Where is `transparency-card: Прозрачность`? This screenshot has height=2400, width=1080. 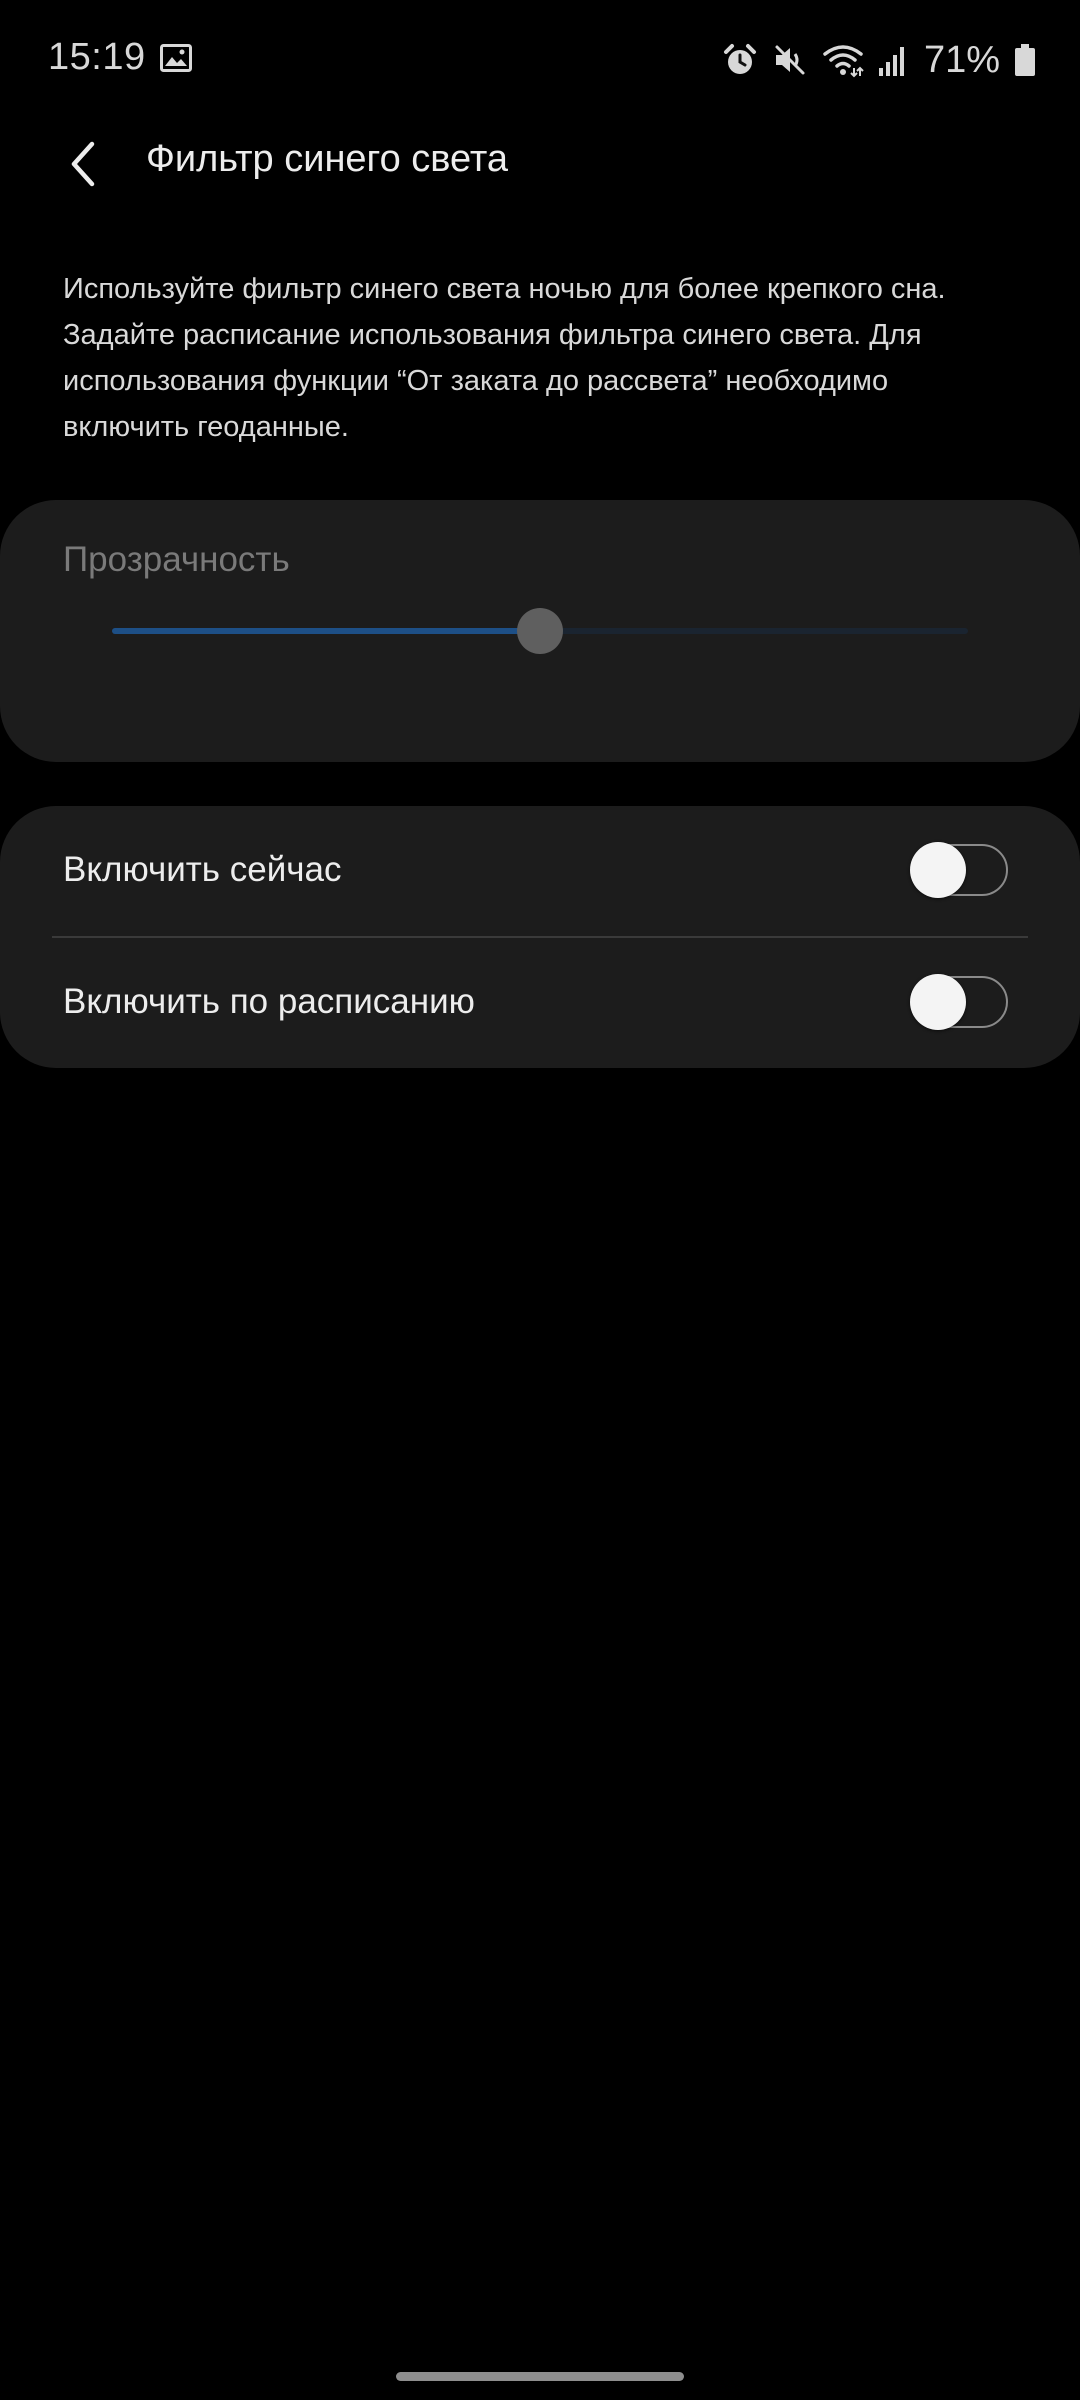
transparency-card: Прозрачность is located at coordinates (540, 631).